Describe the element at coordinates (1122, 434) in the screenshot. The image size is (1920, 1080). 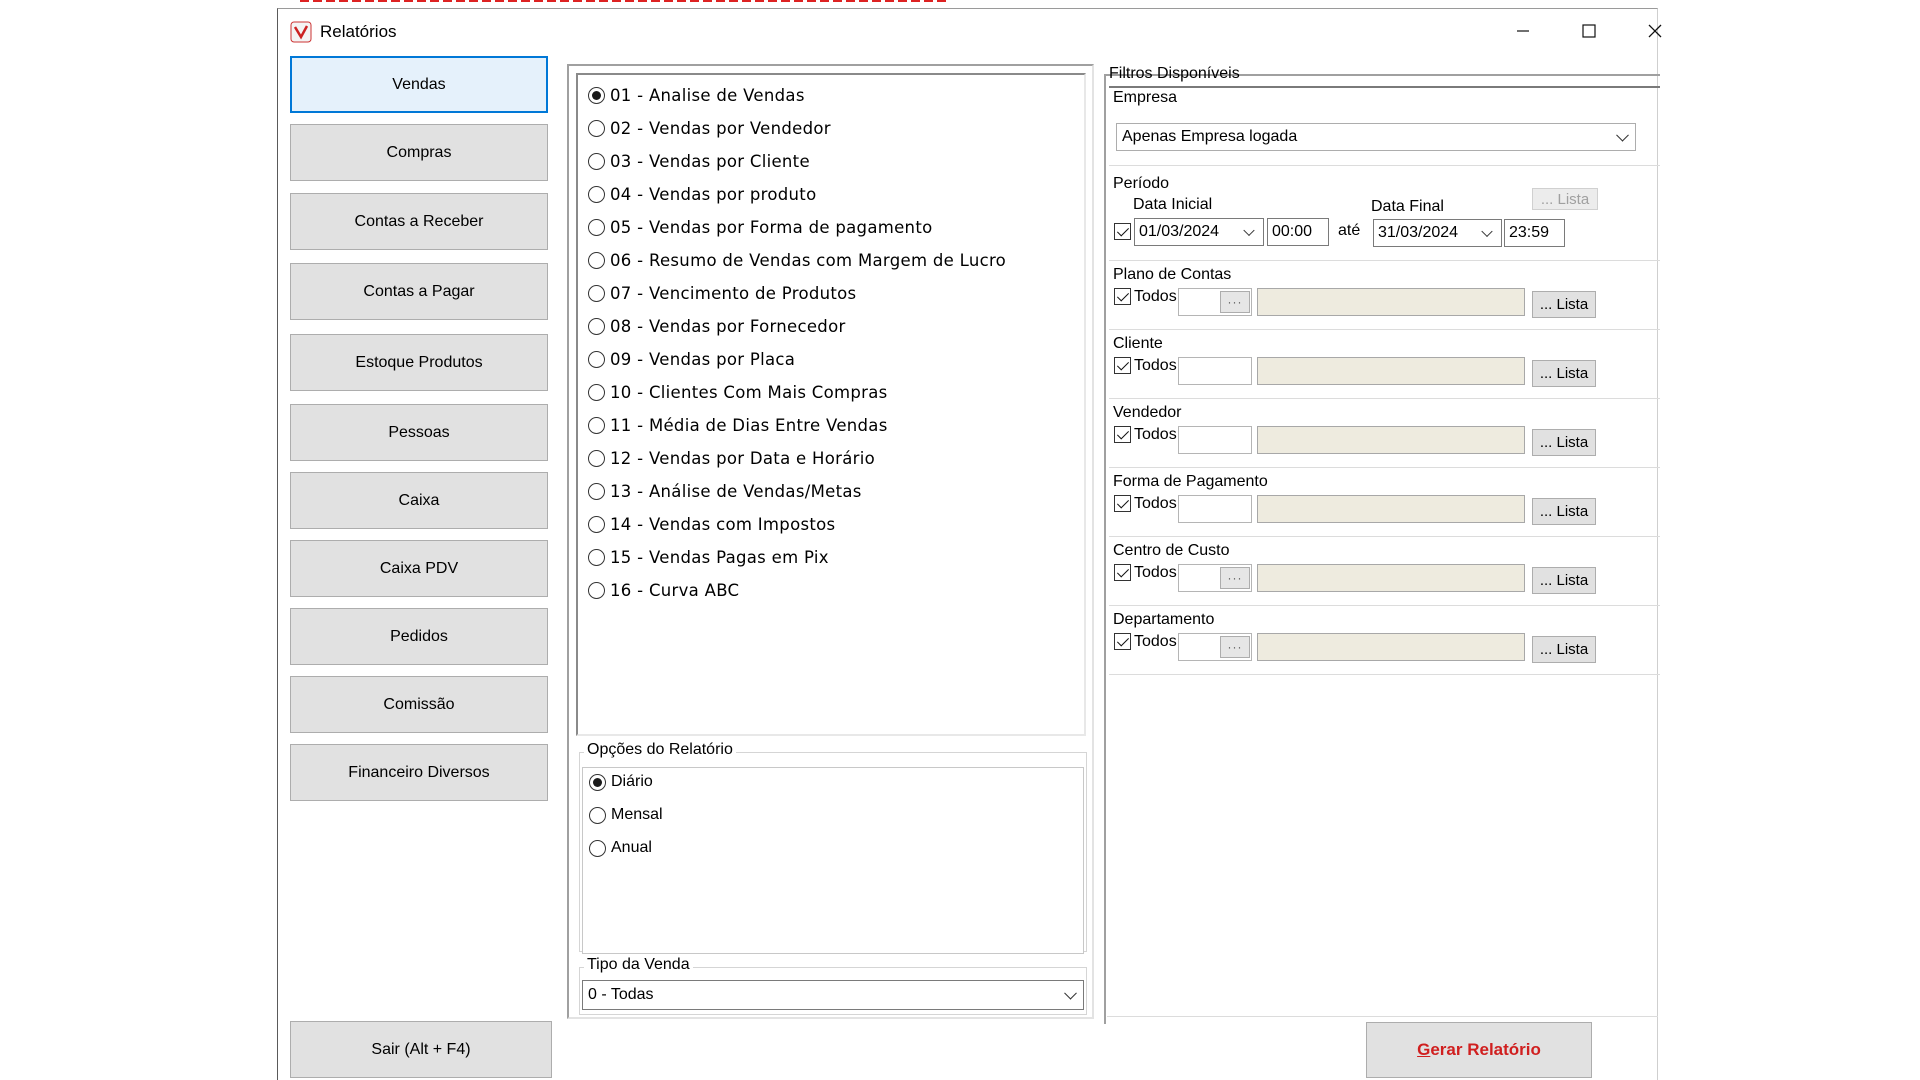
I see `vendedor-checkbox` at that location.